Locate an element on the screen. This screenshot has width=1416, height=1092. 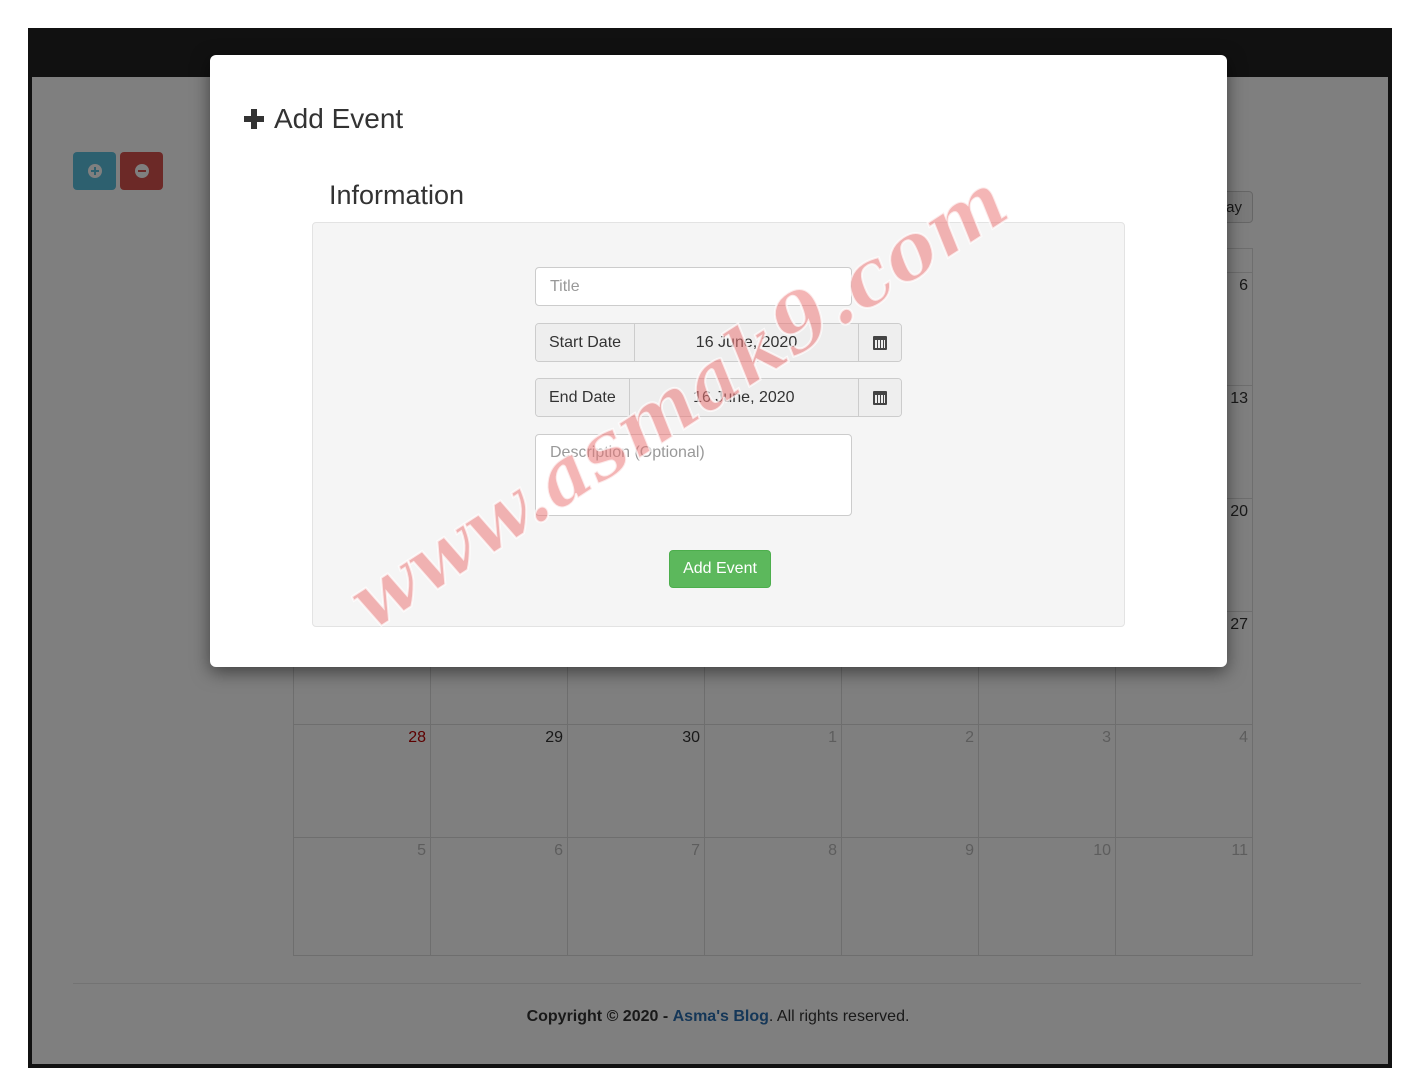
end-date-input: 16 June, 2020 is located at coordinates (744, 397).